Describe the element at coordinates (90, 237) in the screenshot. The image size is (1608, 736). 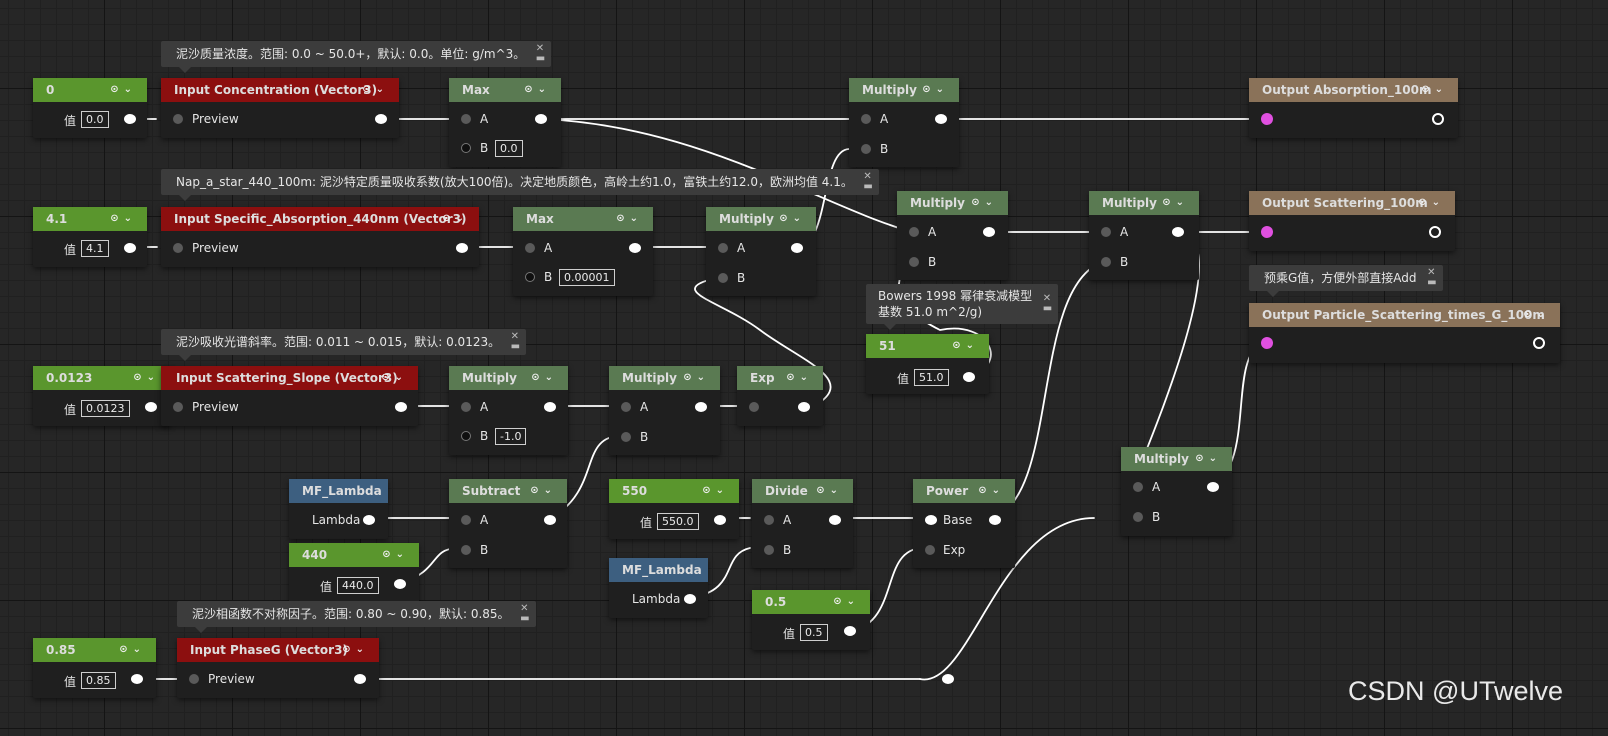
I see `param-node-specific: 4.1 ⊙⌄ 值 4.1` at that location.